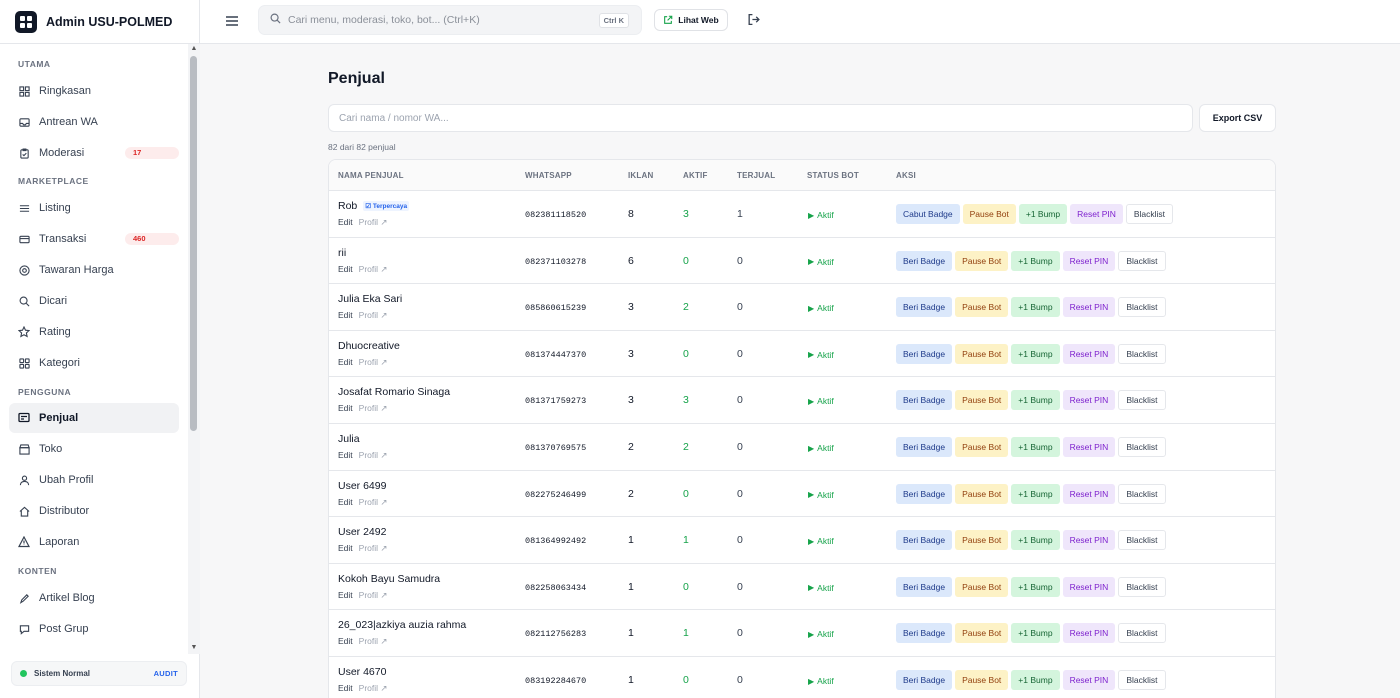 This screenshot has width=1400, height=698. I want to click on sidebar-item-dicari: Dicari, so click(94, 301).